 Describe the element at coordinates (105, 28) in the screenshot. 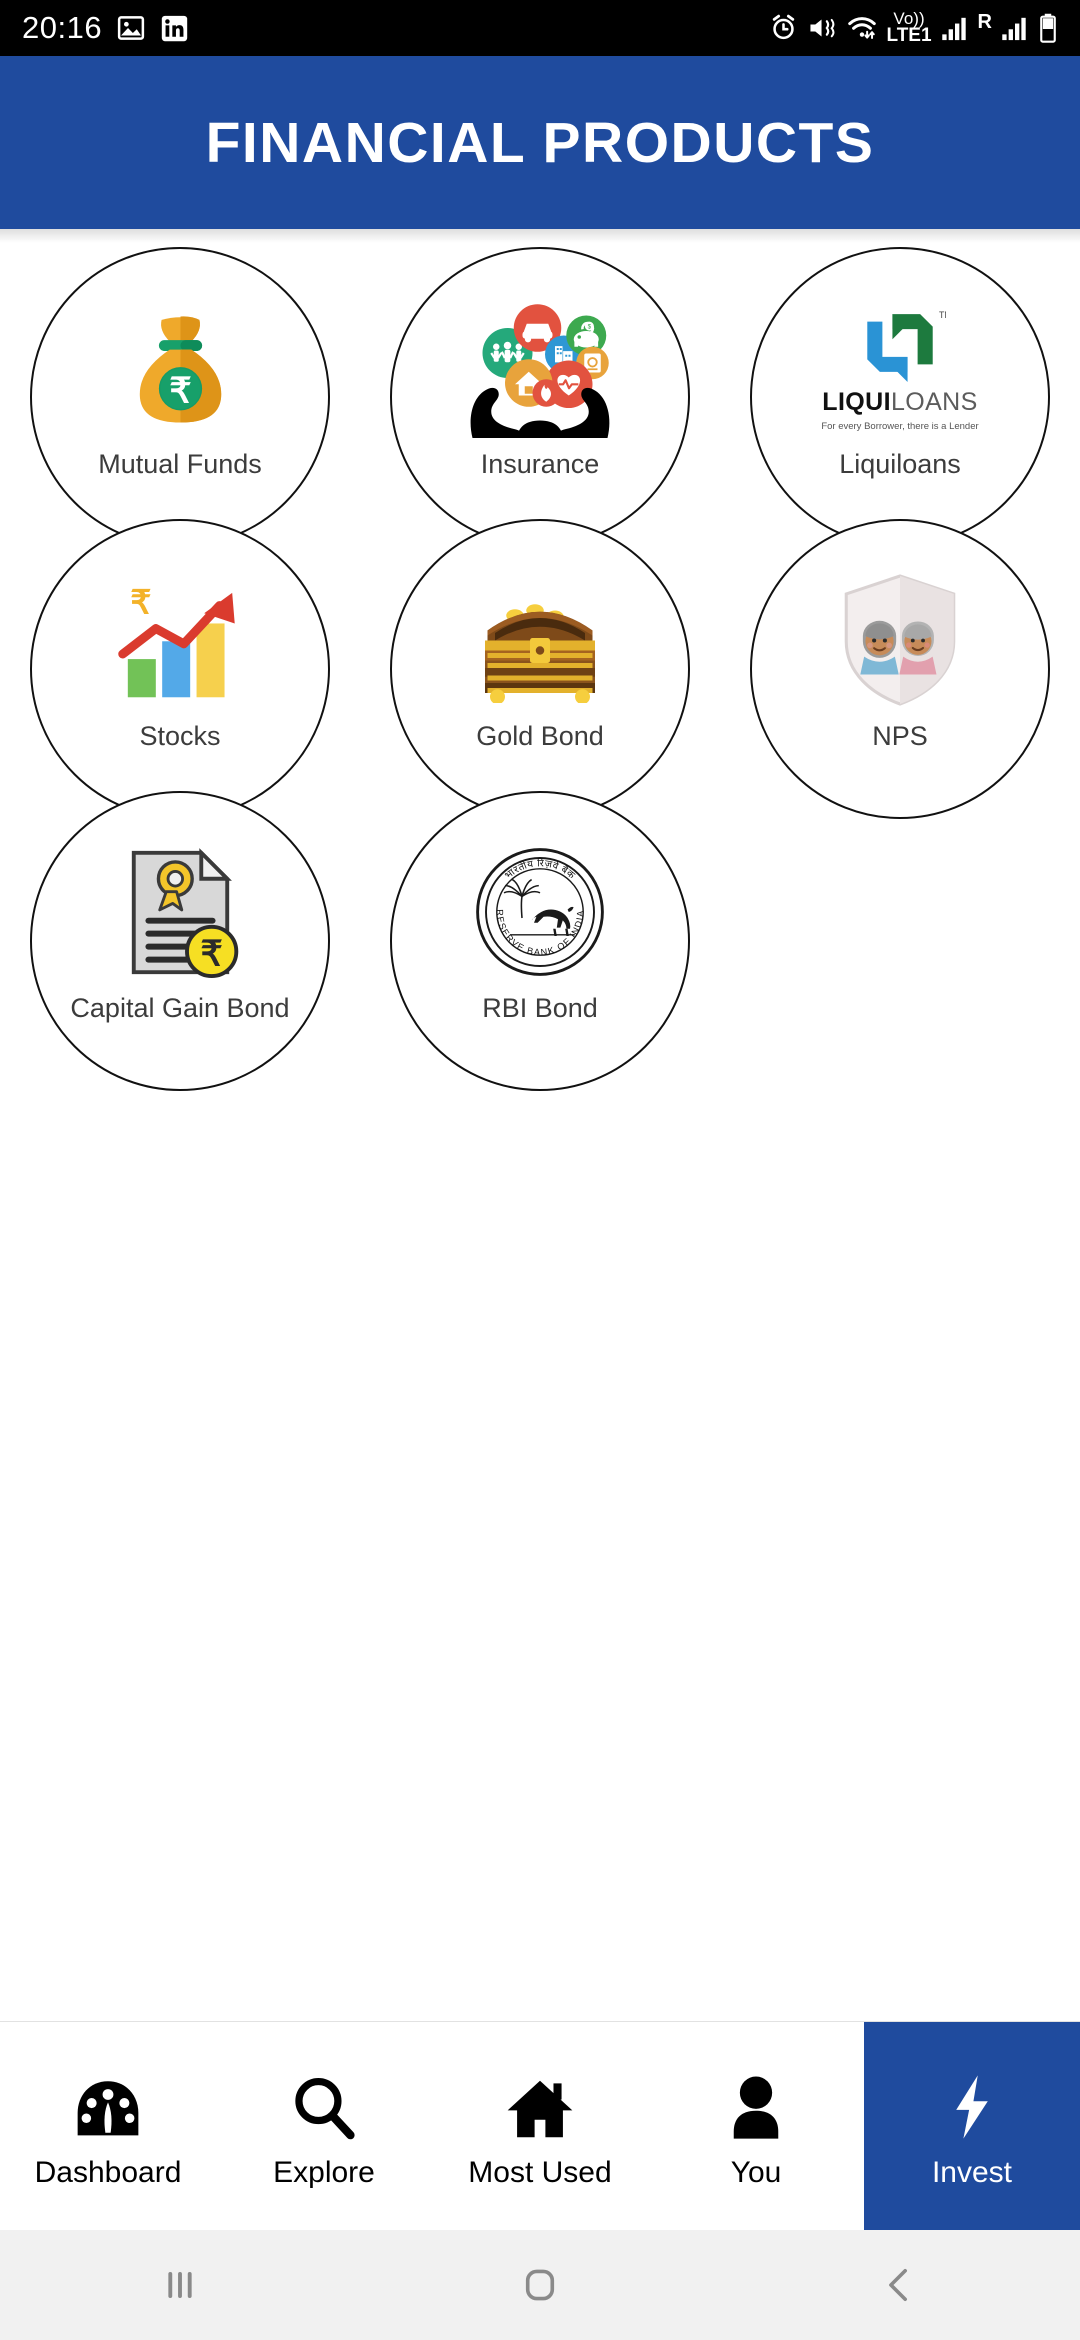

I see `status-bar-left: 20:16` at that location.